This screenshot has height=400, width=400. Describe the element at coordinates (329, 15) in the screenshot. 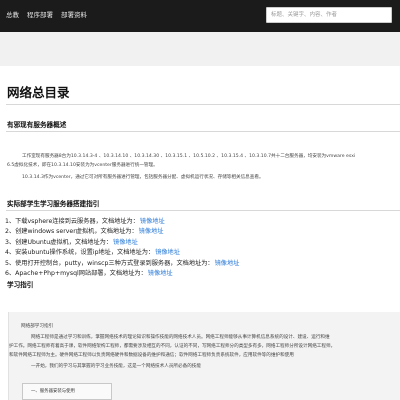

I see `search-input` at that location.